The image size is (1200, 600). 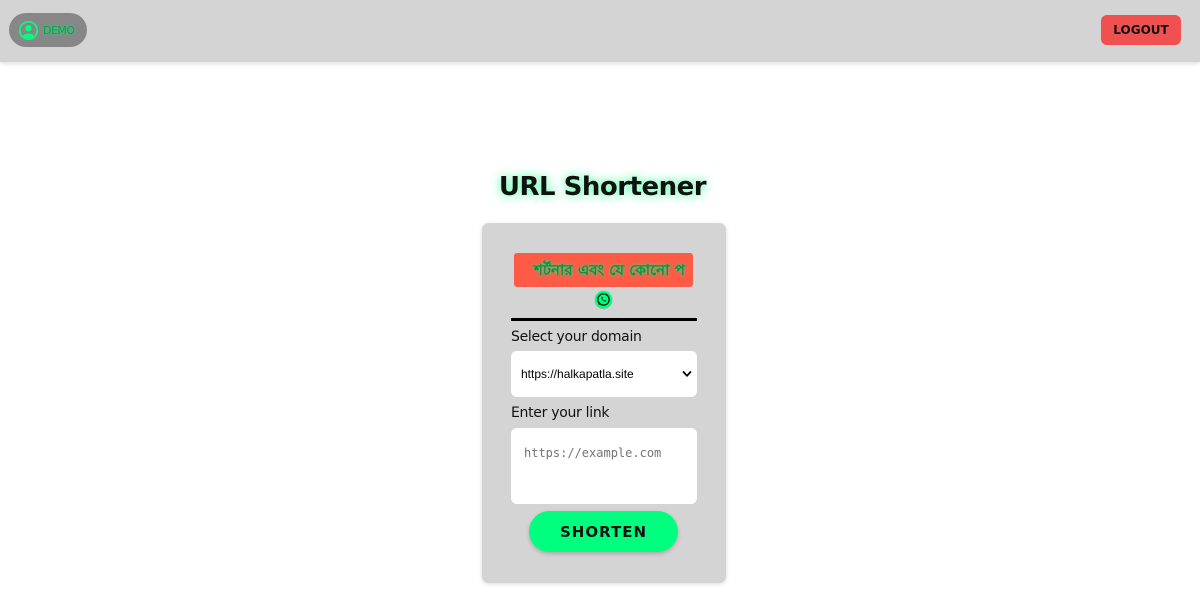 I want to click on user-avatar-icon, so click(x=28, y=30).